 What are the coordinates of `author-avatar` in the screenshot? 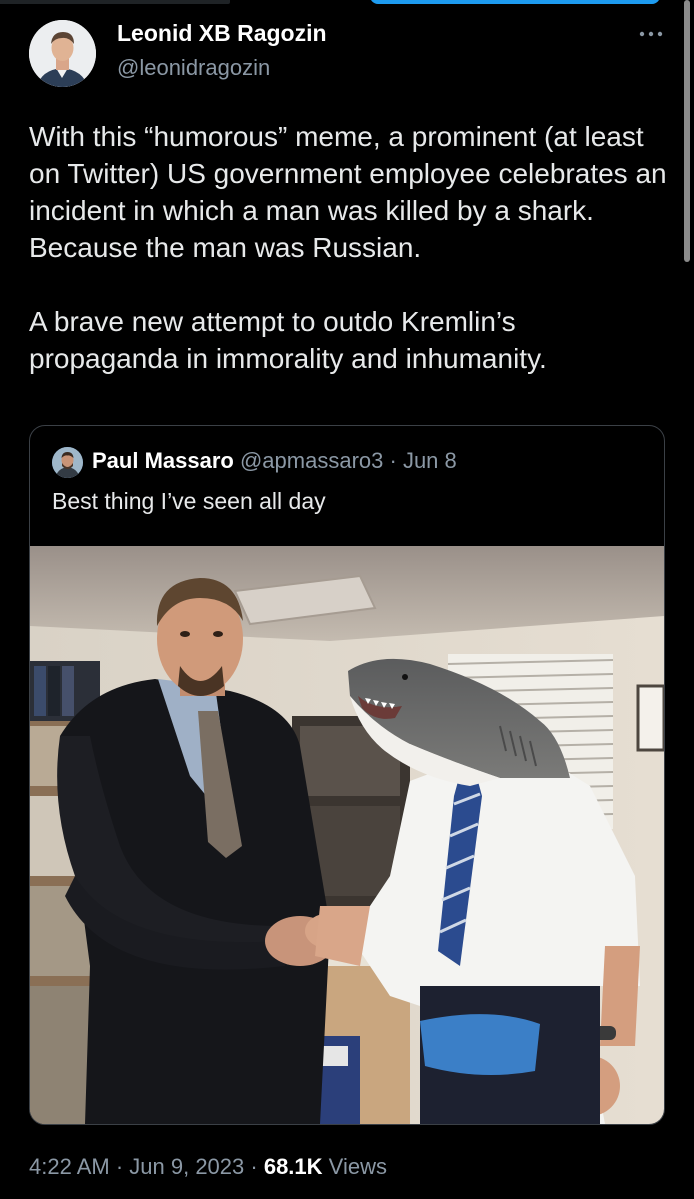 It's located at (62, 53).